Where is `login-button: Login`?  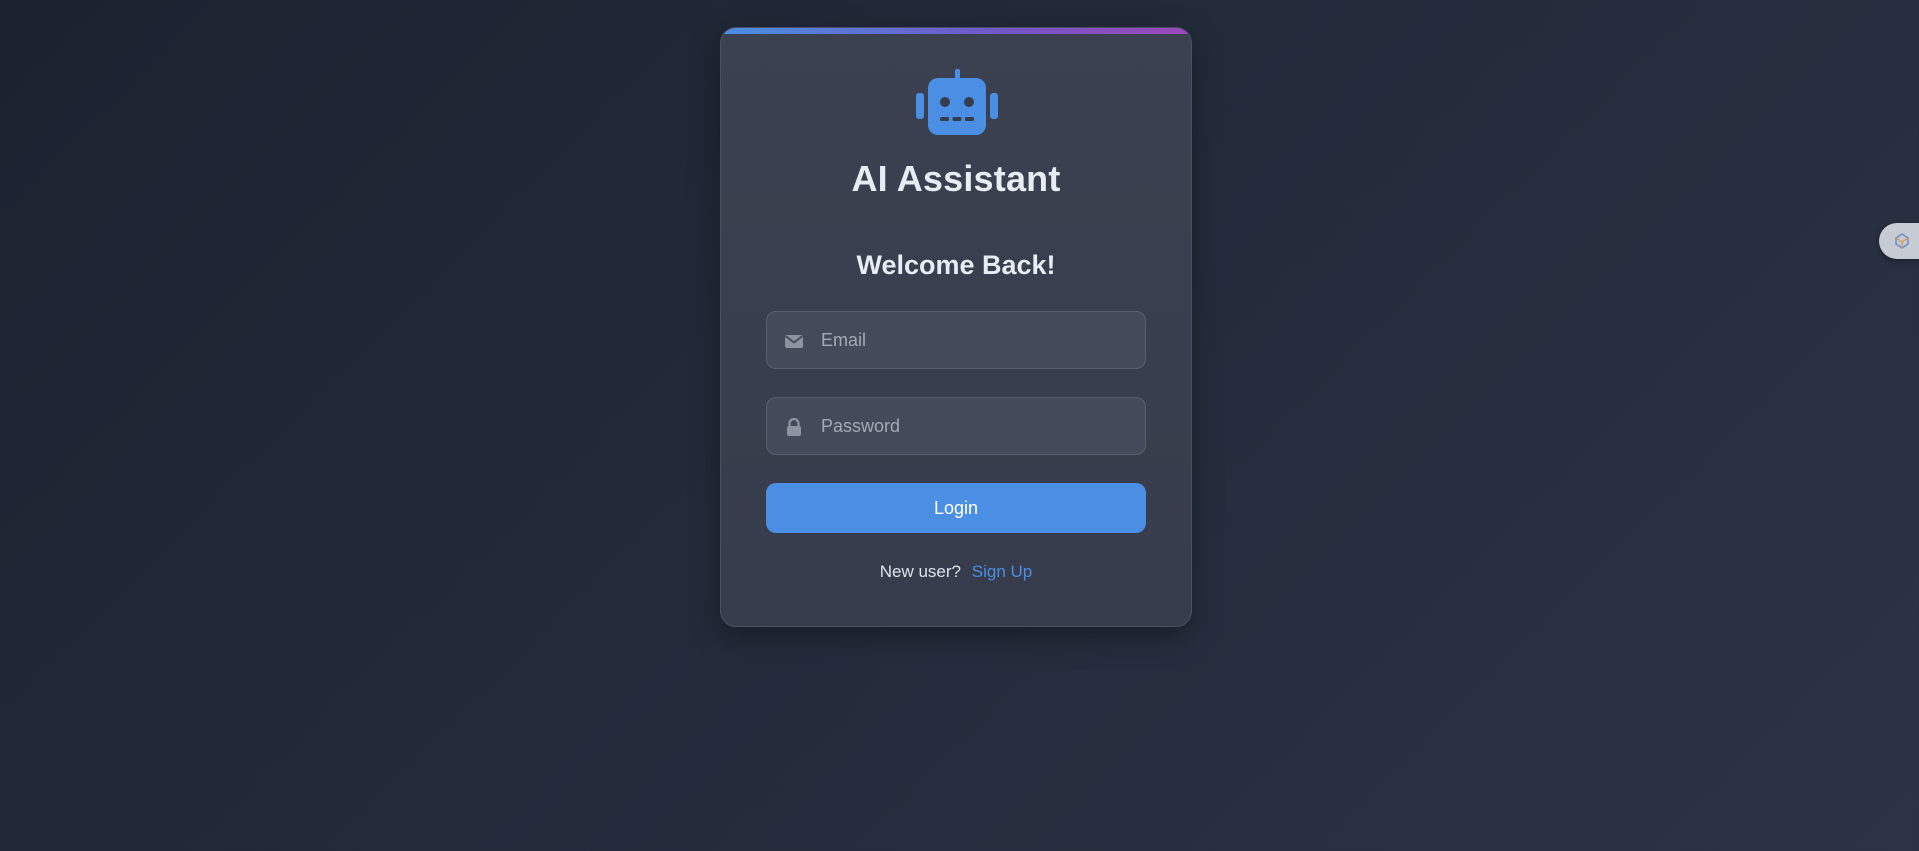
login-button: Login is located at coordinates (956, 508).